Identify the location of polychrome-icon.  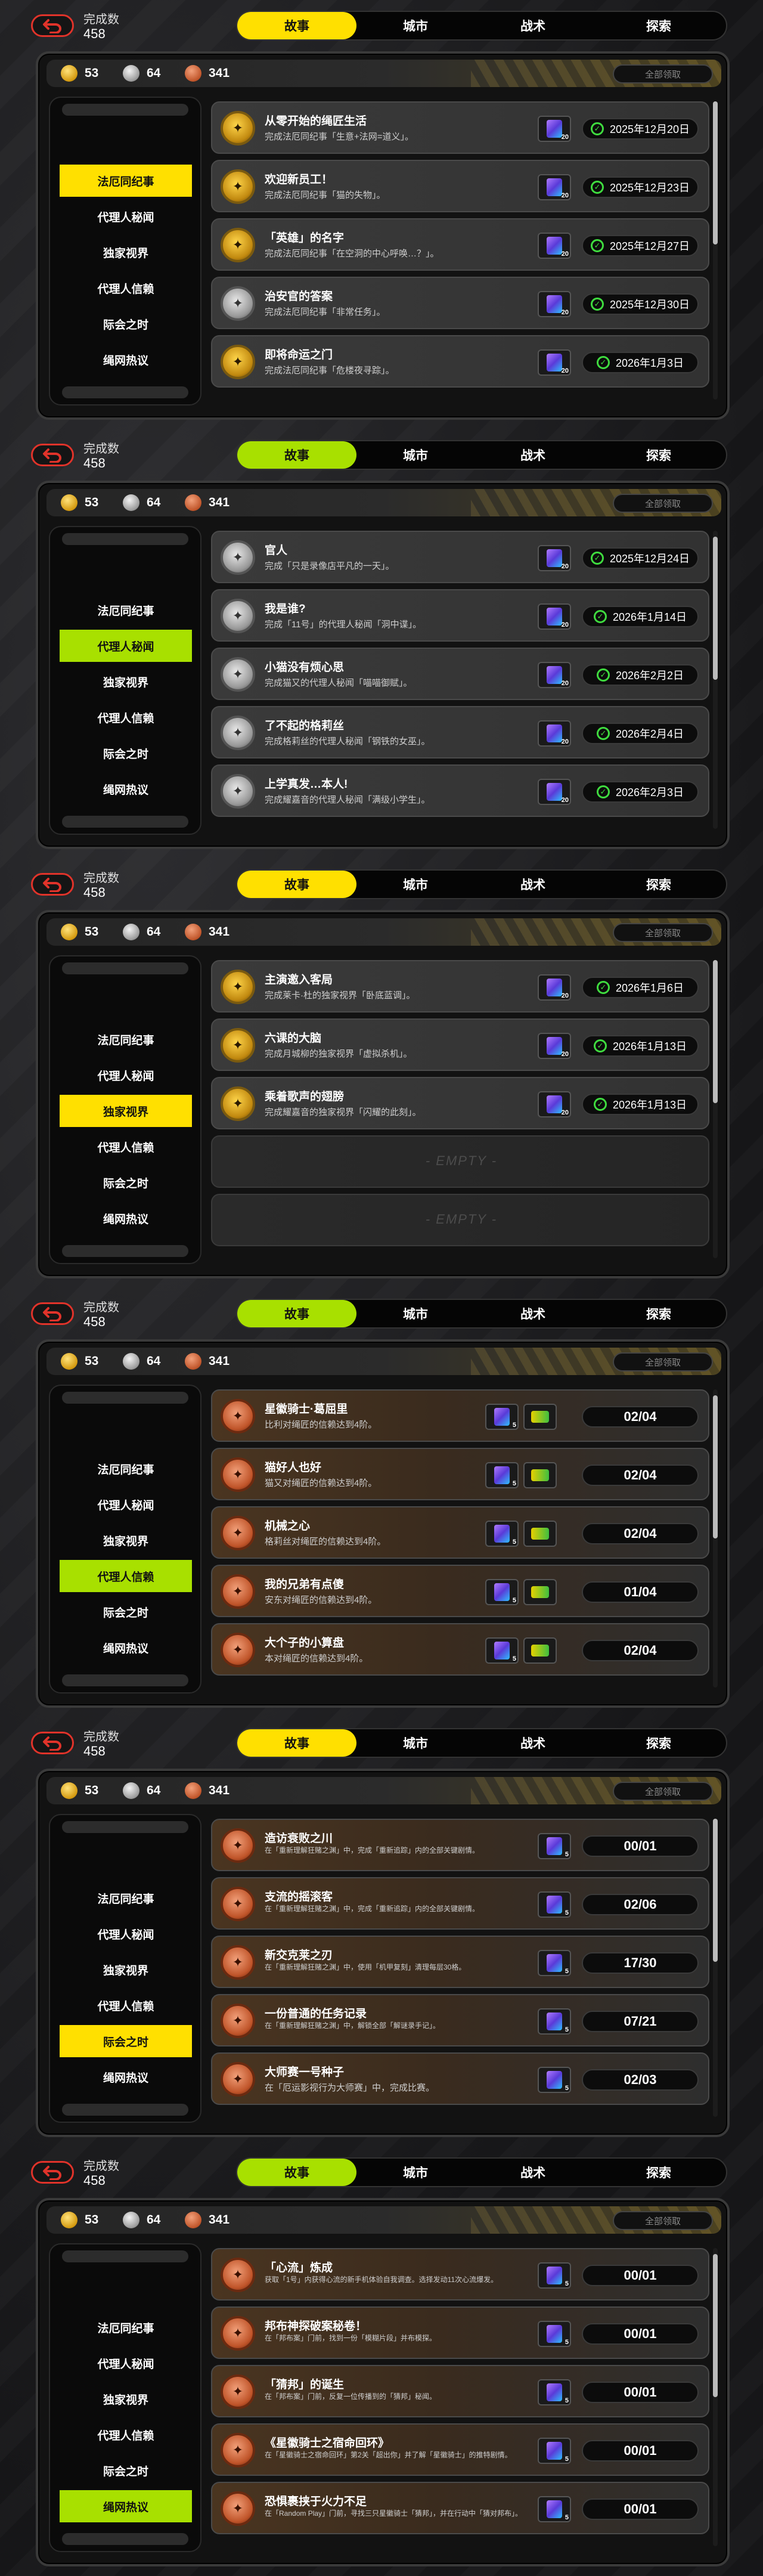
(554, 2021).